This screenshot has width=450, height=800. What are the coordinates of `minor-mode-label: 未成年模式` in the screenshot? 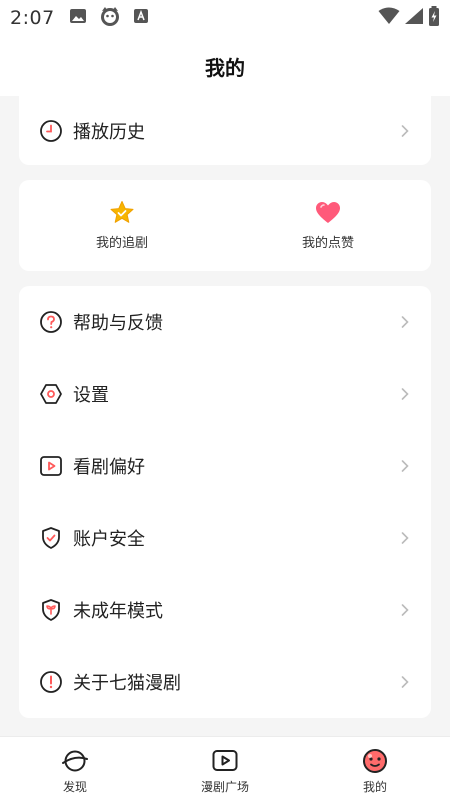 It's located at (118, 611).